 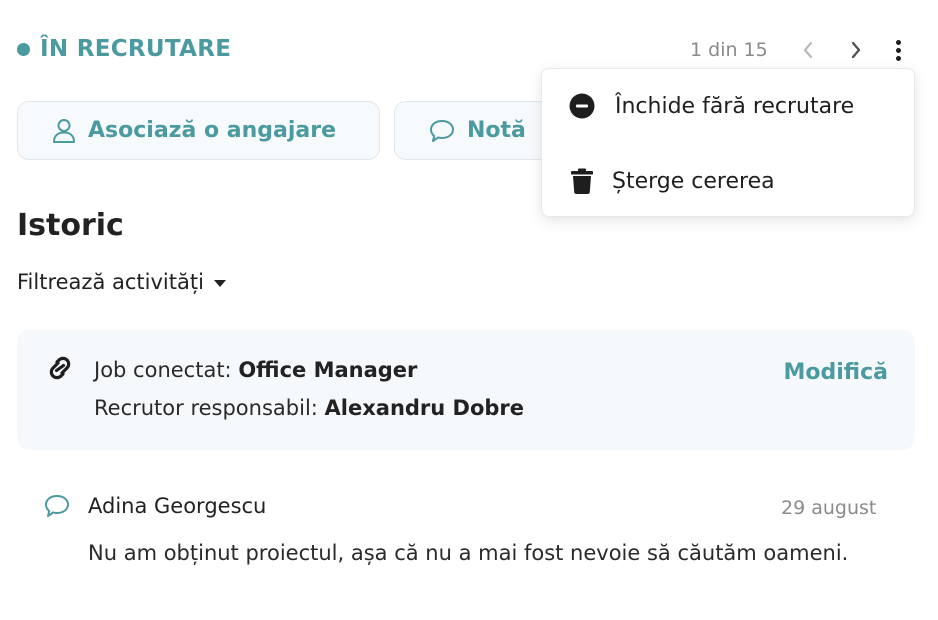 I want to click on more-options-menu: Închide fără recrutare Șterge cererea, so click(x=728, y=142).